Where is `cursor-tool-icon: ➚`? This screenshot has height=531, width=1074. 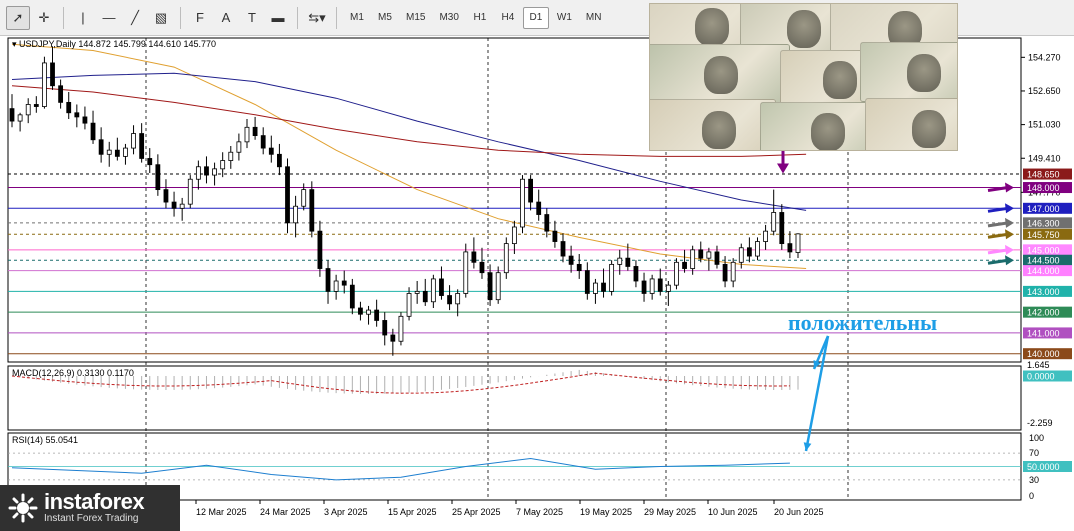 cursor-tool-icon: ➚ is located at coordinates (18, 17).